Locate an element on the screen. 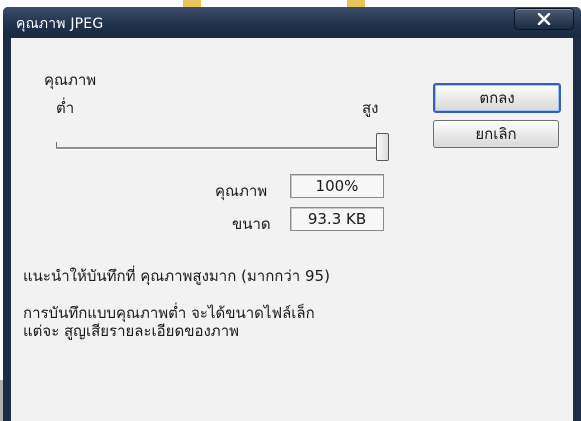  size-readout-value: 93.3 KB is located at coordinates (337, 219).